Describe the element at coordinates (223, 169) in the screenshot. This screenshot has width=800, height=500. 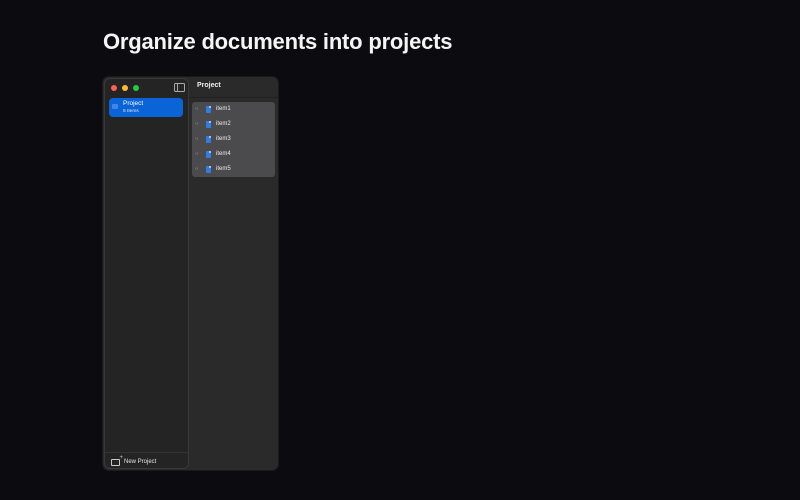
I see `list-item-label: item5` at that location.